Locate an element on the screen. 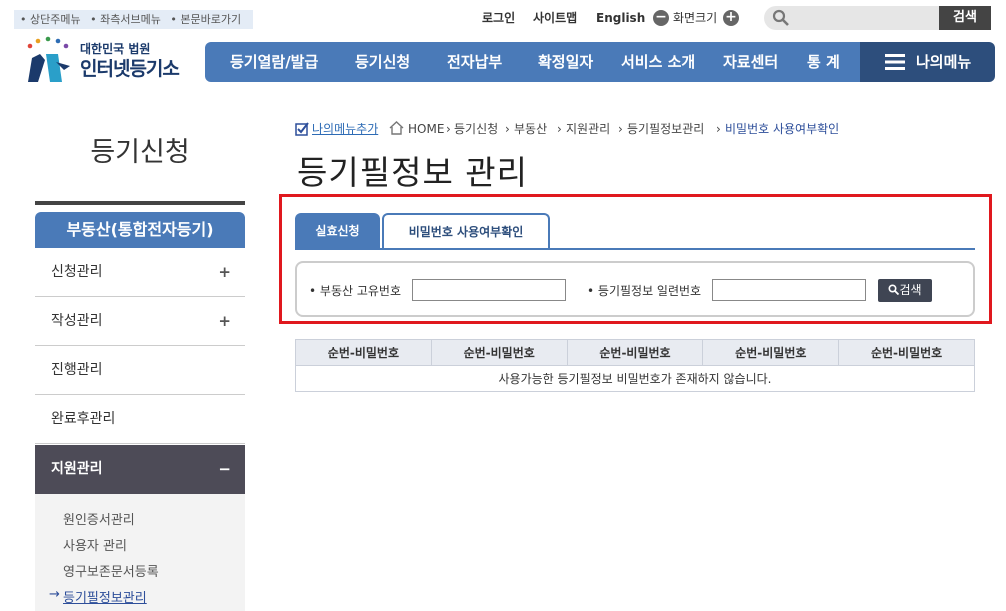 Image resolution: width=1006 pixels, height=611 pixels. form-search-label: 검색 is located at coordinates (910, 290).